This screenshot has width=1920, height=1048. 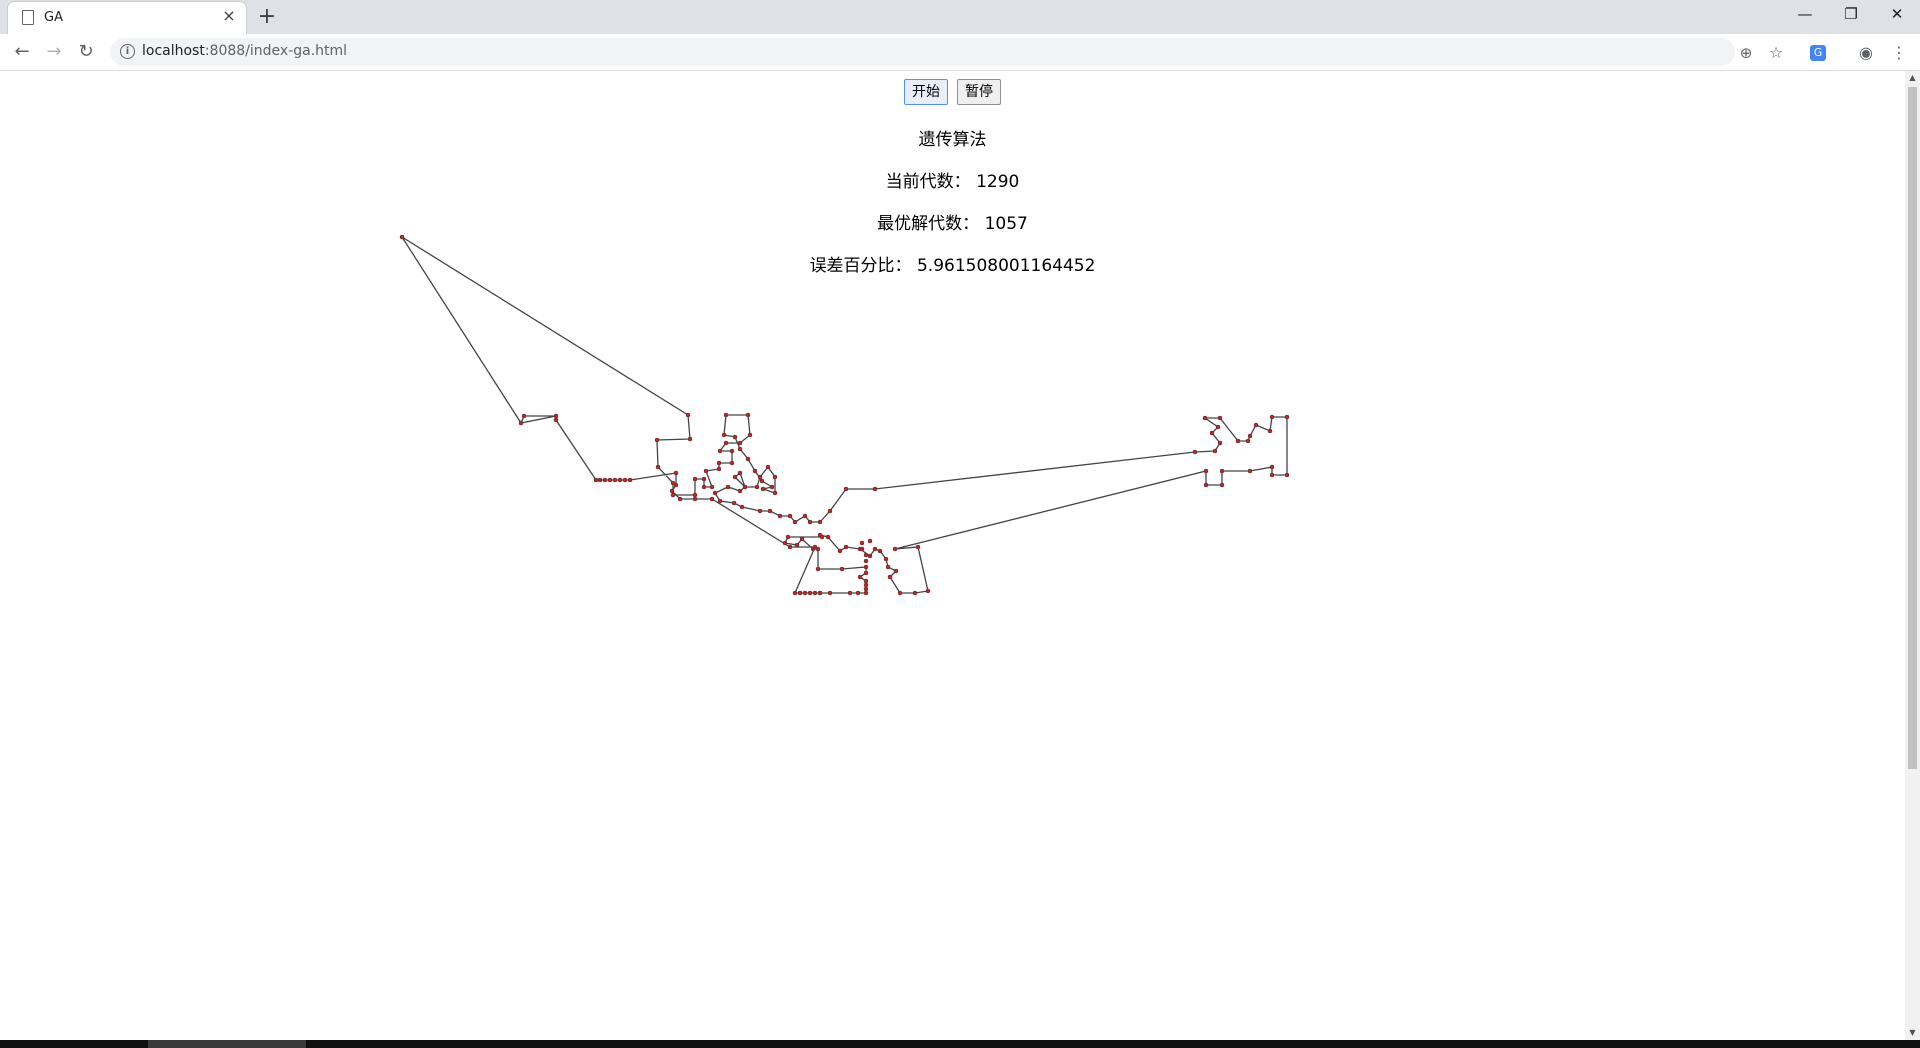 What do you see at coordinates (1746, 53) in the screenshot?
I see `zoom-icon: ⊕` at bounding box center [1746, 53].